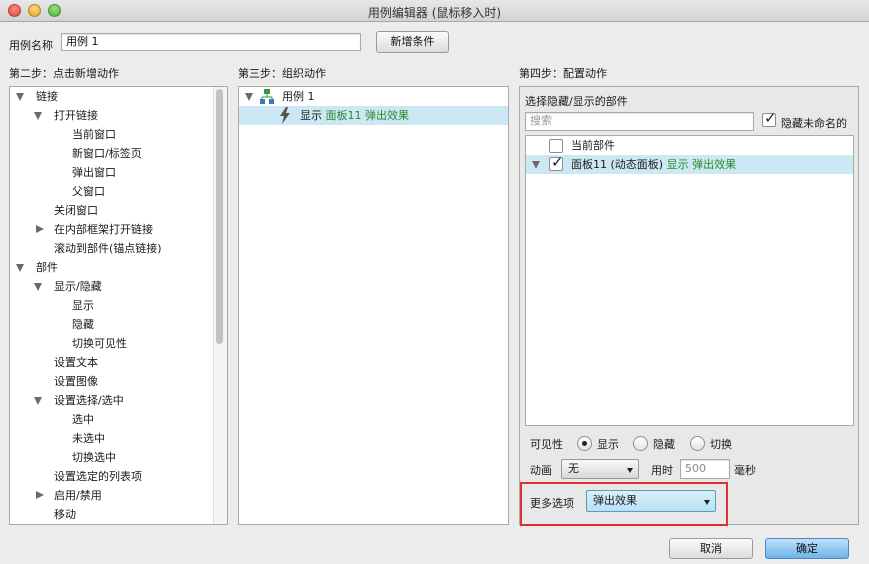 The height and width of the screenshot is (564, 869). I want to click on action-item: 显示 面板11 弹出效果, so click(354, 115).